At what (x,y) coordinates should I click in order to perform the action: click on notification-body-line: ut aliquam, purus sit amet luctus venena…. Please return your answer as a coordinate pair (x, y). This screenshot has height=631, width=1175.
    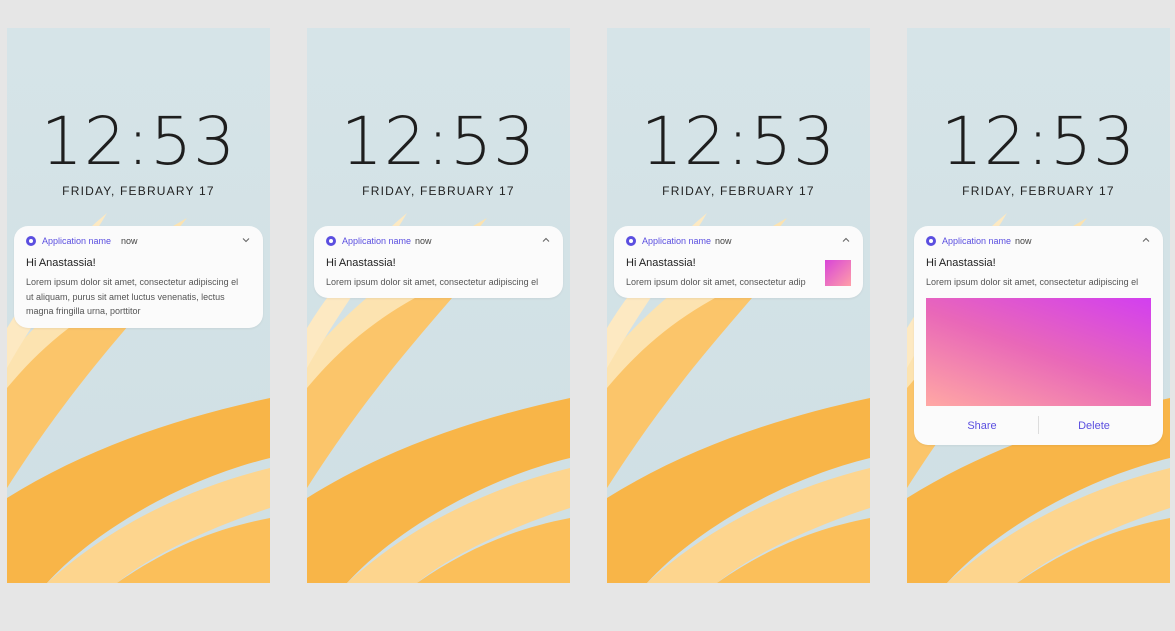
    Looking at the image, I should click on (125, 296).